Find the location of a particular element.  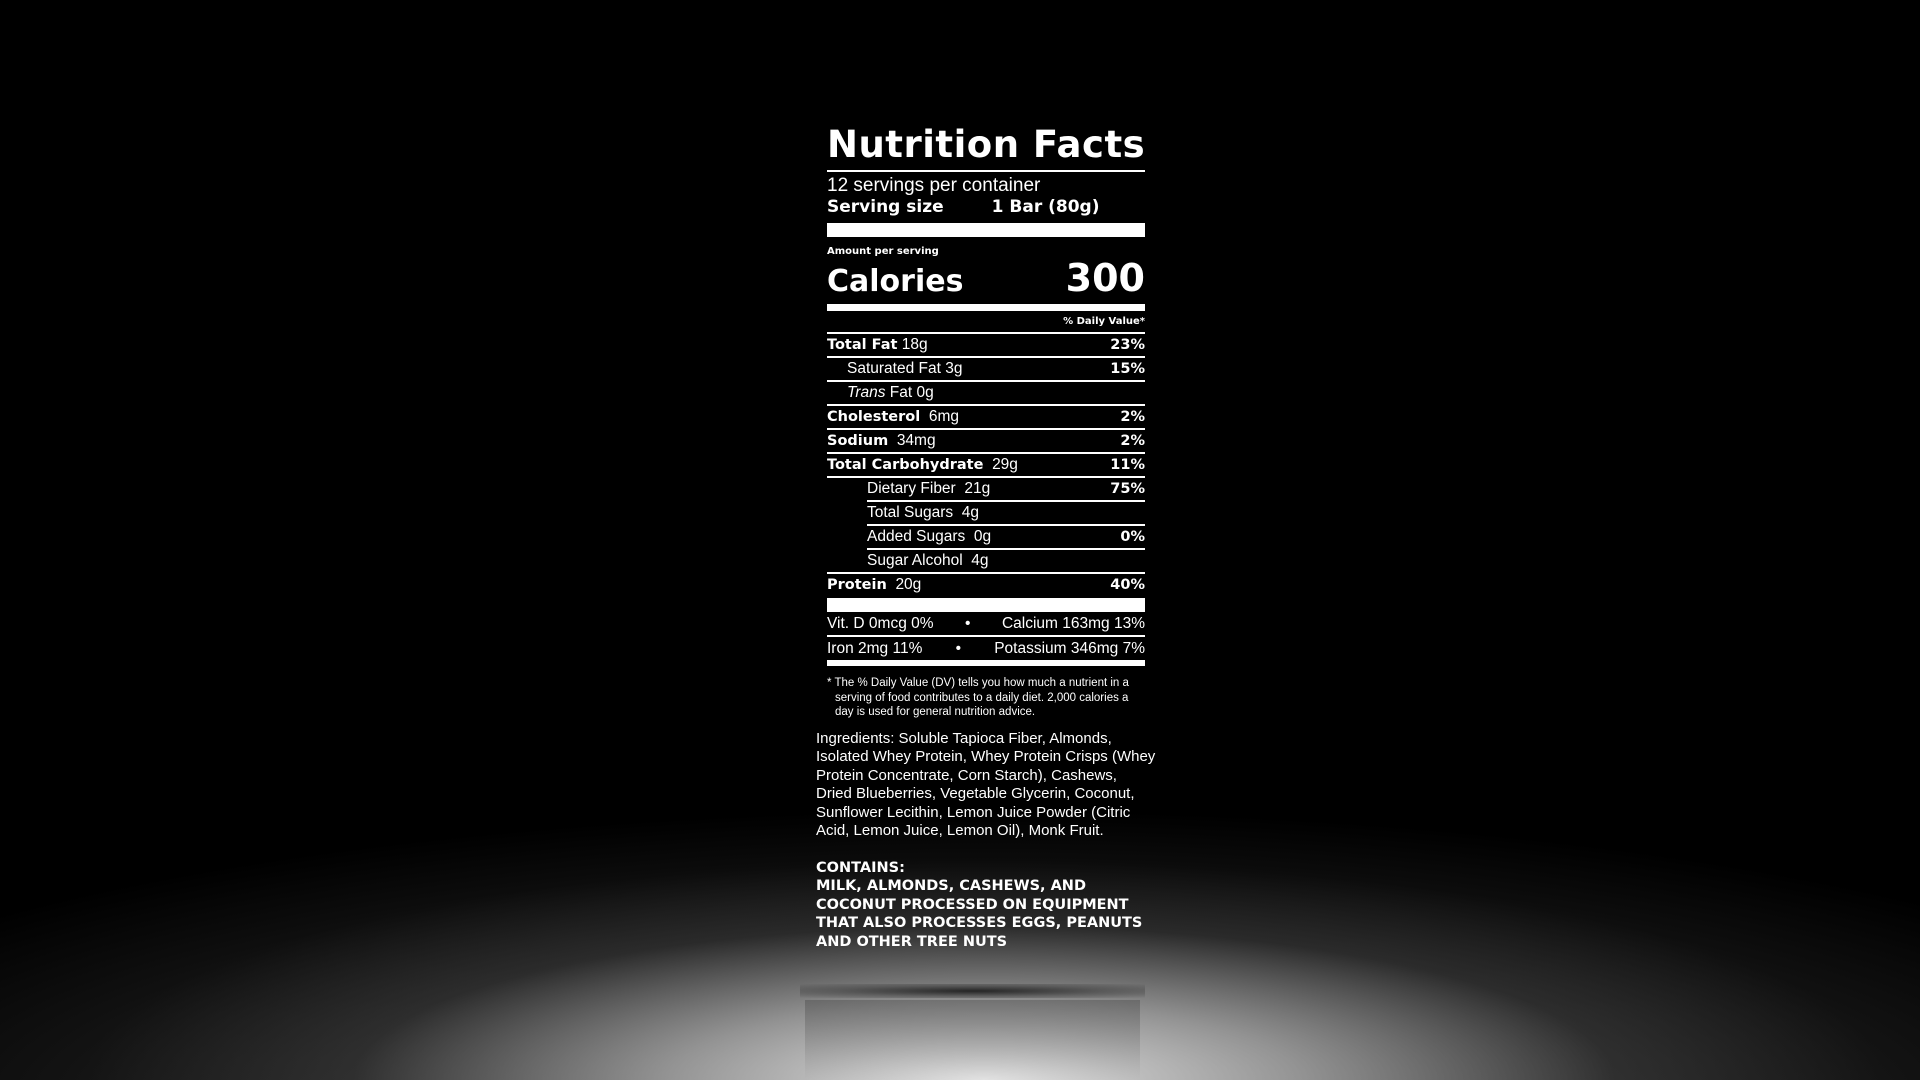

nutrient-name: Total Fat is located at coordinates (862, 345).